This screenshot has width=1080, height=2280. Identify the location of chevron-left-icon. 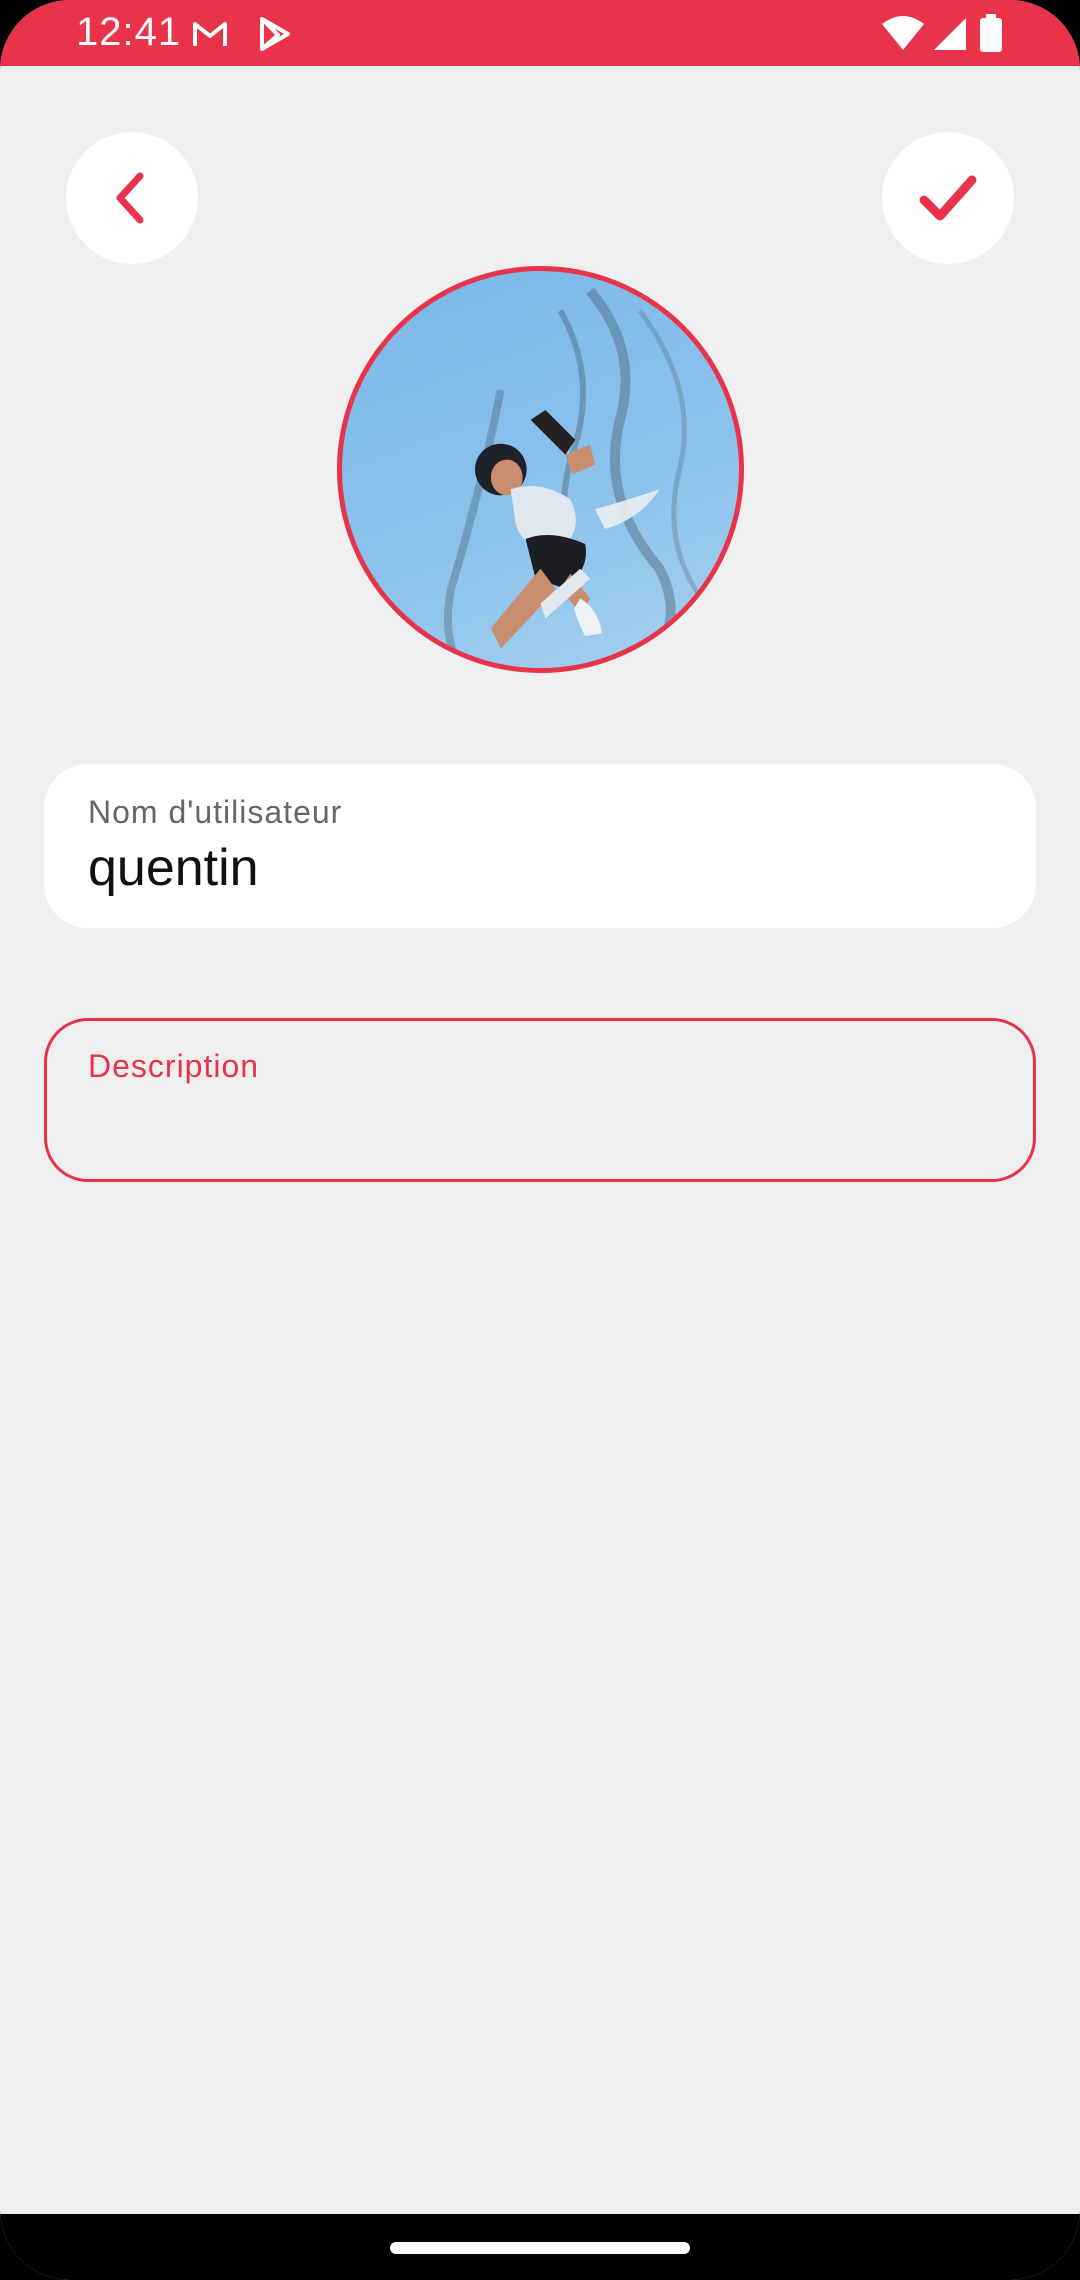
(132, 198).